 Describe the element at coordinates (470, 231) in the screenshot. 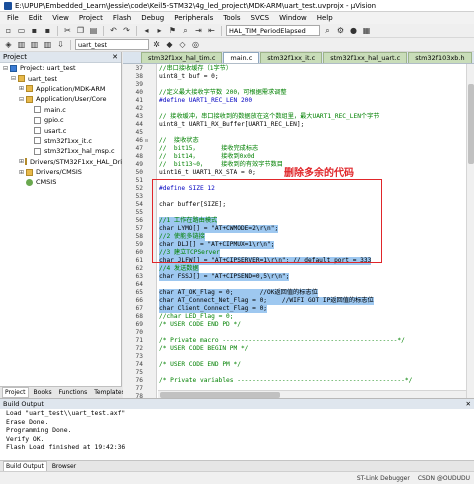

I see `vertical-scrollbar` at that location.